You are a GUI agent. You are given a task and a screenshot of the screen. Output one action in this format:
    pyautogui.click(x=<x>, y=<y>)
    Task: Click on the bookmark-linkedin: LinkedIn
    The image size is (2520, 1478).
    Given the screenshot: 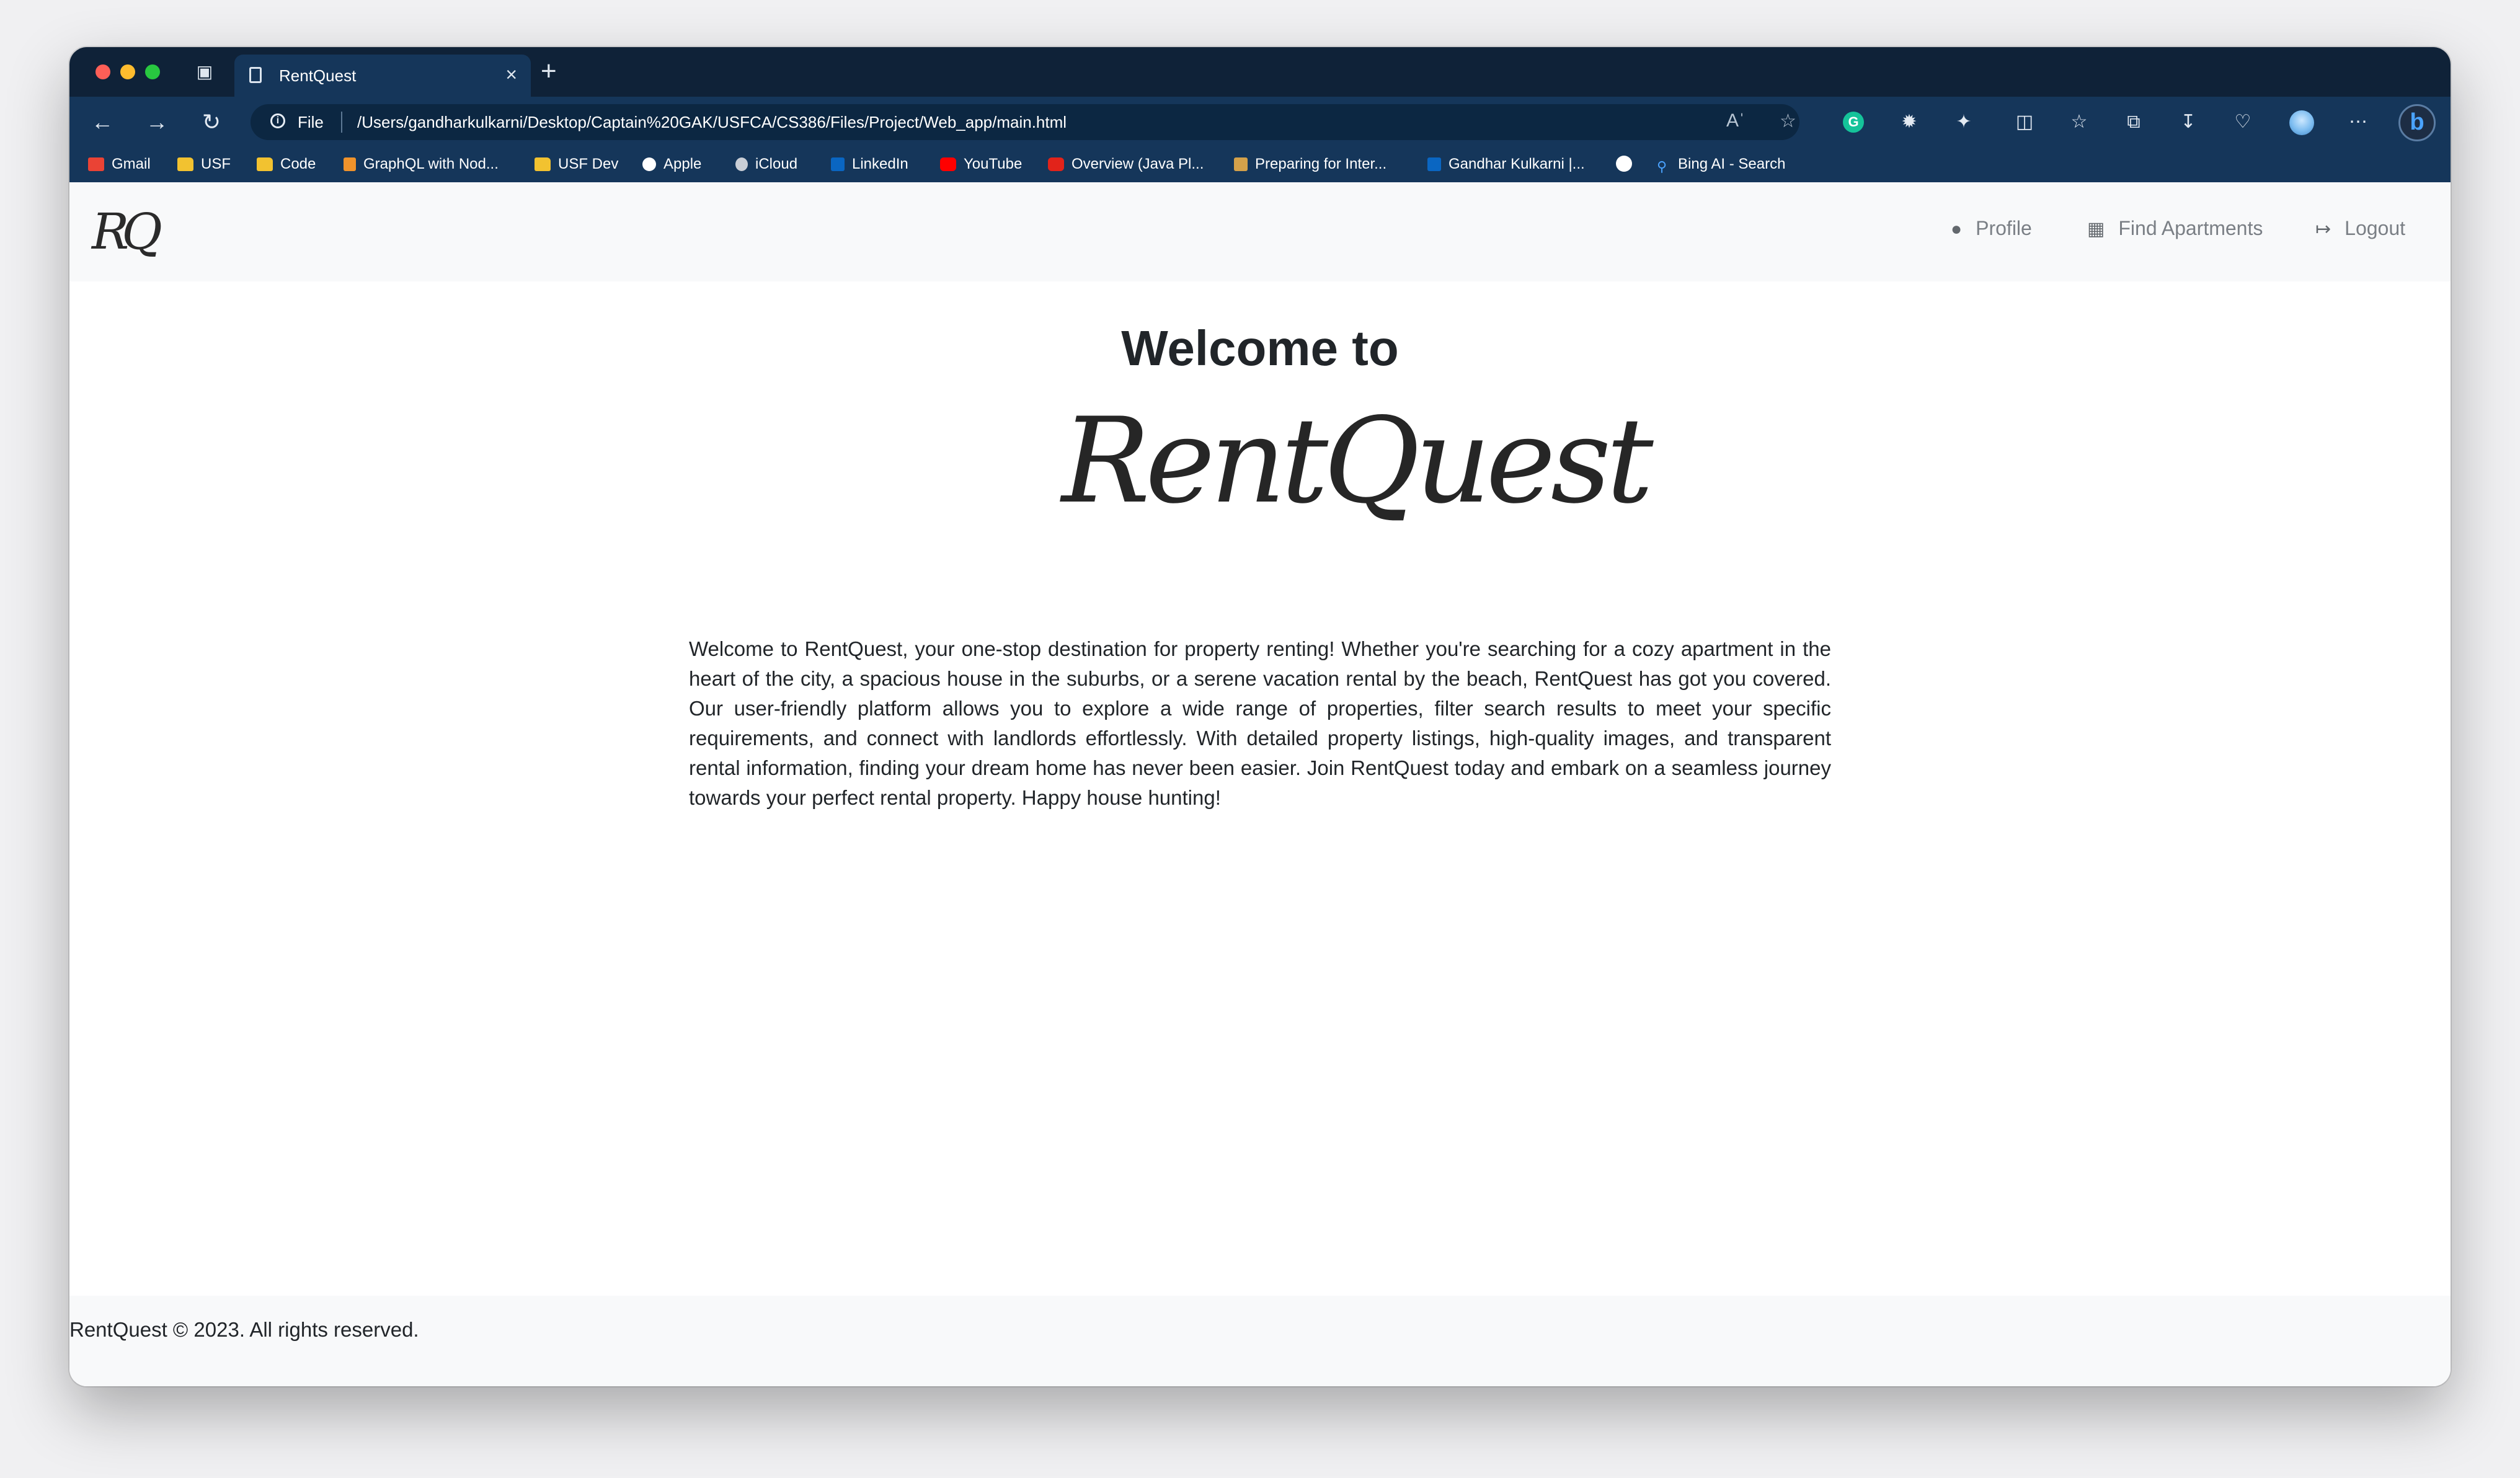 What is the action you would take?
    pyautogui.click(x=870, y=164)
    